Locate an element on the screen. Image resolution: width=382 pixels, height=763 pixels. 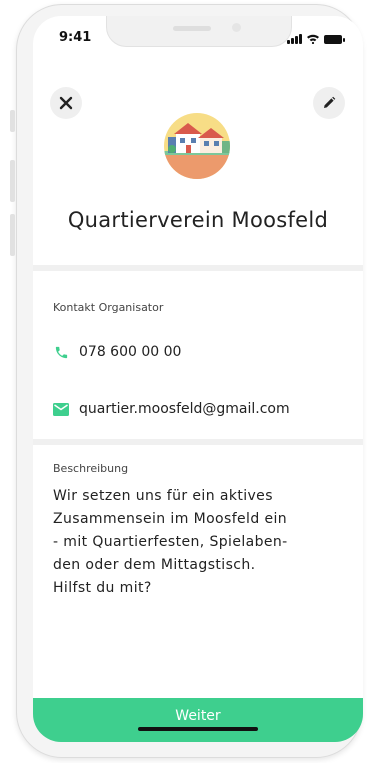
status-icons is located at coordinates (316, 38).